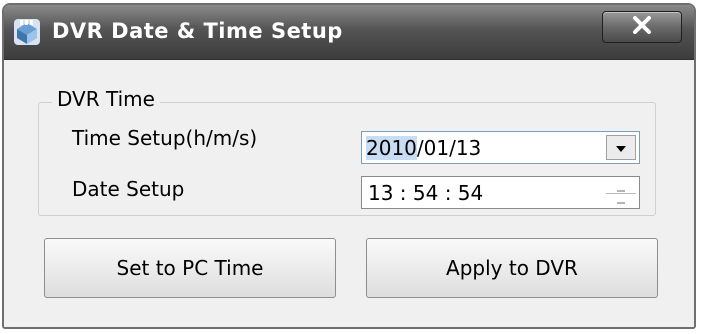  What do you see at coordinates (500, 192) in the screenshot?
I see `time-spin-field: 13 : 54 : 54` at bounding box center [500, 192].